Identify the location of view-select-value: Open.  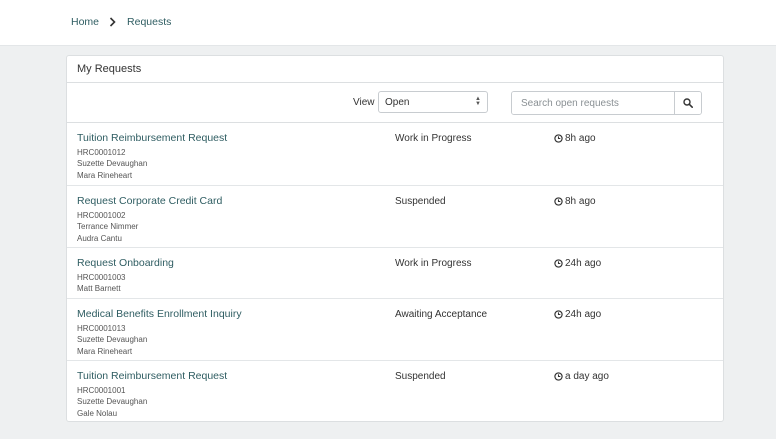
(397, 102).